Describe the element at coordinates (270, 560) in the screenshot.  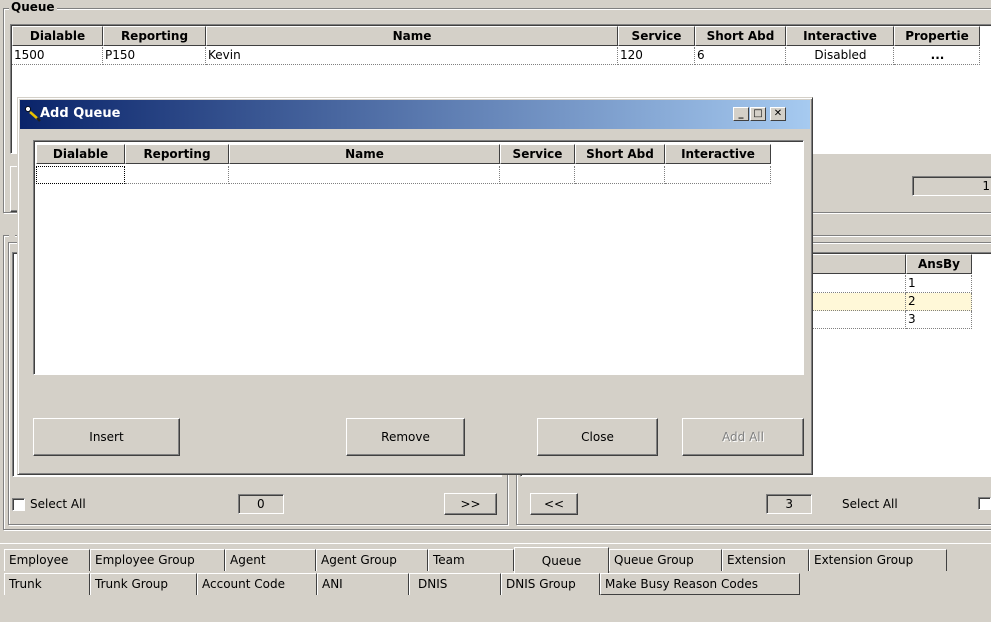
I see `tab-agent: Agent` at that location.